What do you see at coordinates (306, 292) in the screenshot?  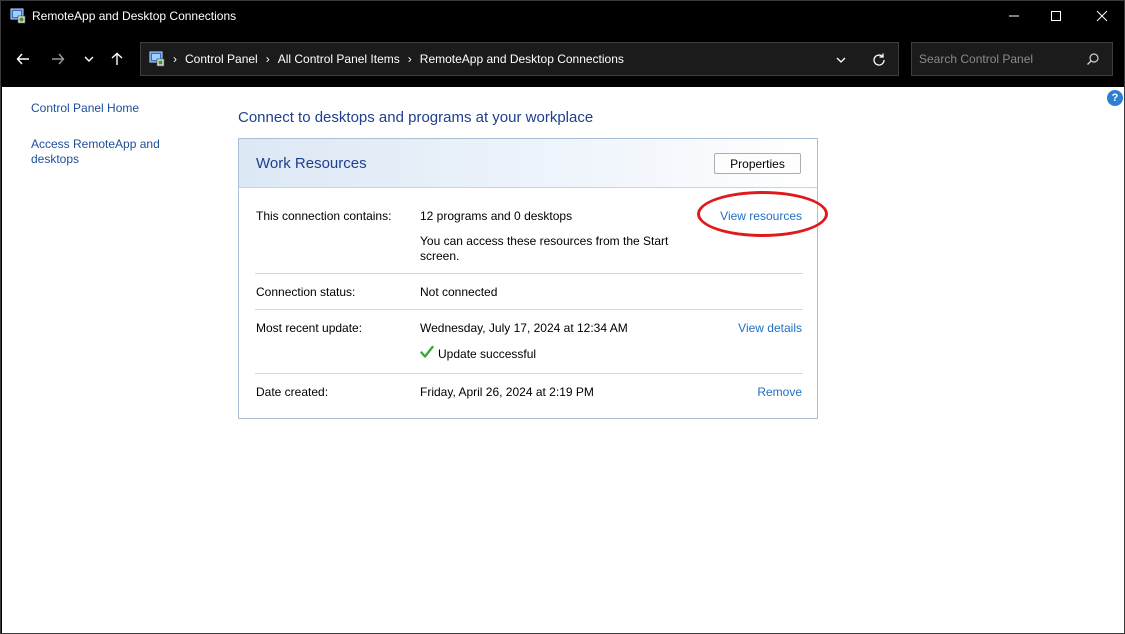 I see `row-label: Connection status:` at bounding box center [306, 292].